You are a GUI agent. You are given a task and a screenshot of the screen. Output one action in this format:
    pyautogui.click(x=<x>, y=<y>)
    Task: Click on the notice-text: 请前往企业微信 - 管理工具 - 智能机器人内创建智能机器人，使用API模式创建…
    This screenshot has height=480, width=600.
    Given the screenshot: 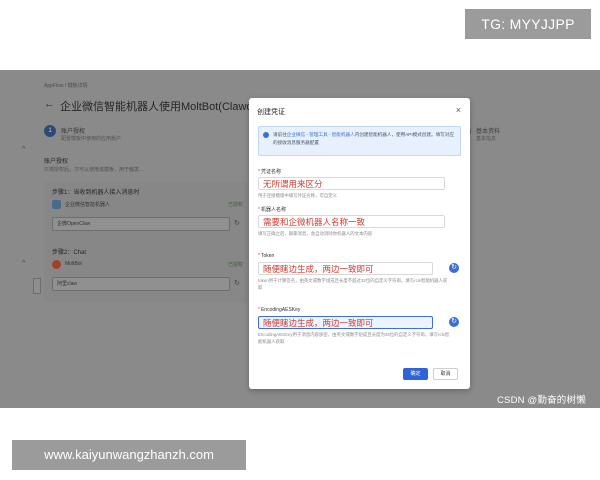 What is the action you would take?
    pyautogui.click(x=365, y=139)
    